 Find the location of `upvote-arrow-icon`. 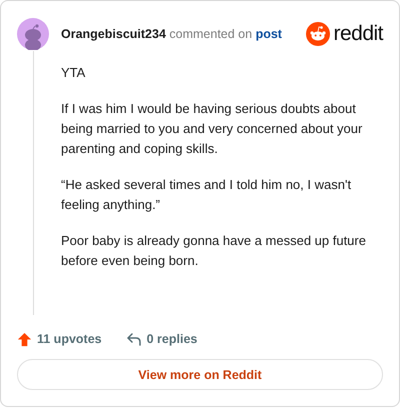

upvote-arrow-icon is located at coordinates (24, 339).